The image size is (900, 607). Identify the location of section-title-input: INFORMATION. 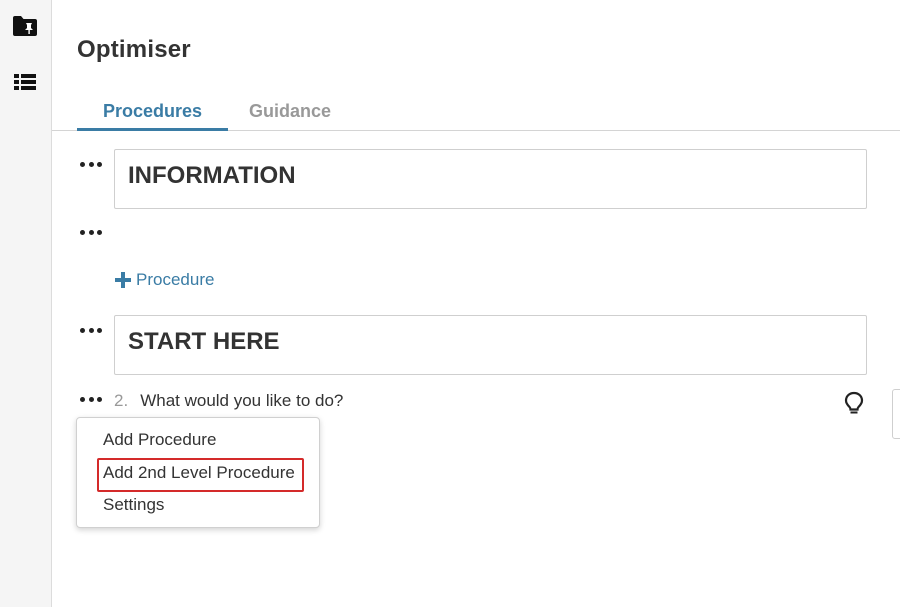
(490, 179).